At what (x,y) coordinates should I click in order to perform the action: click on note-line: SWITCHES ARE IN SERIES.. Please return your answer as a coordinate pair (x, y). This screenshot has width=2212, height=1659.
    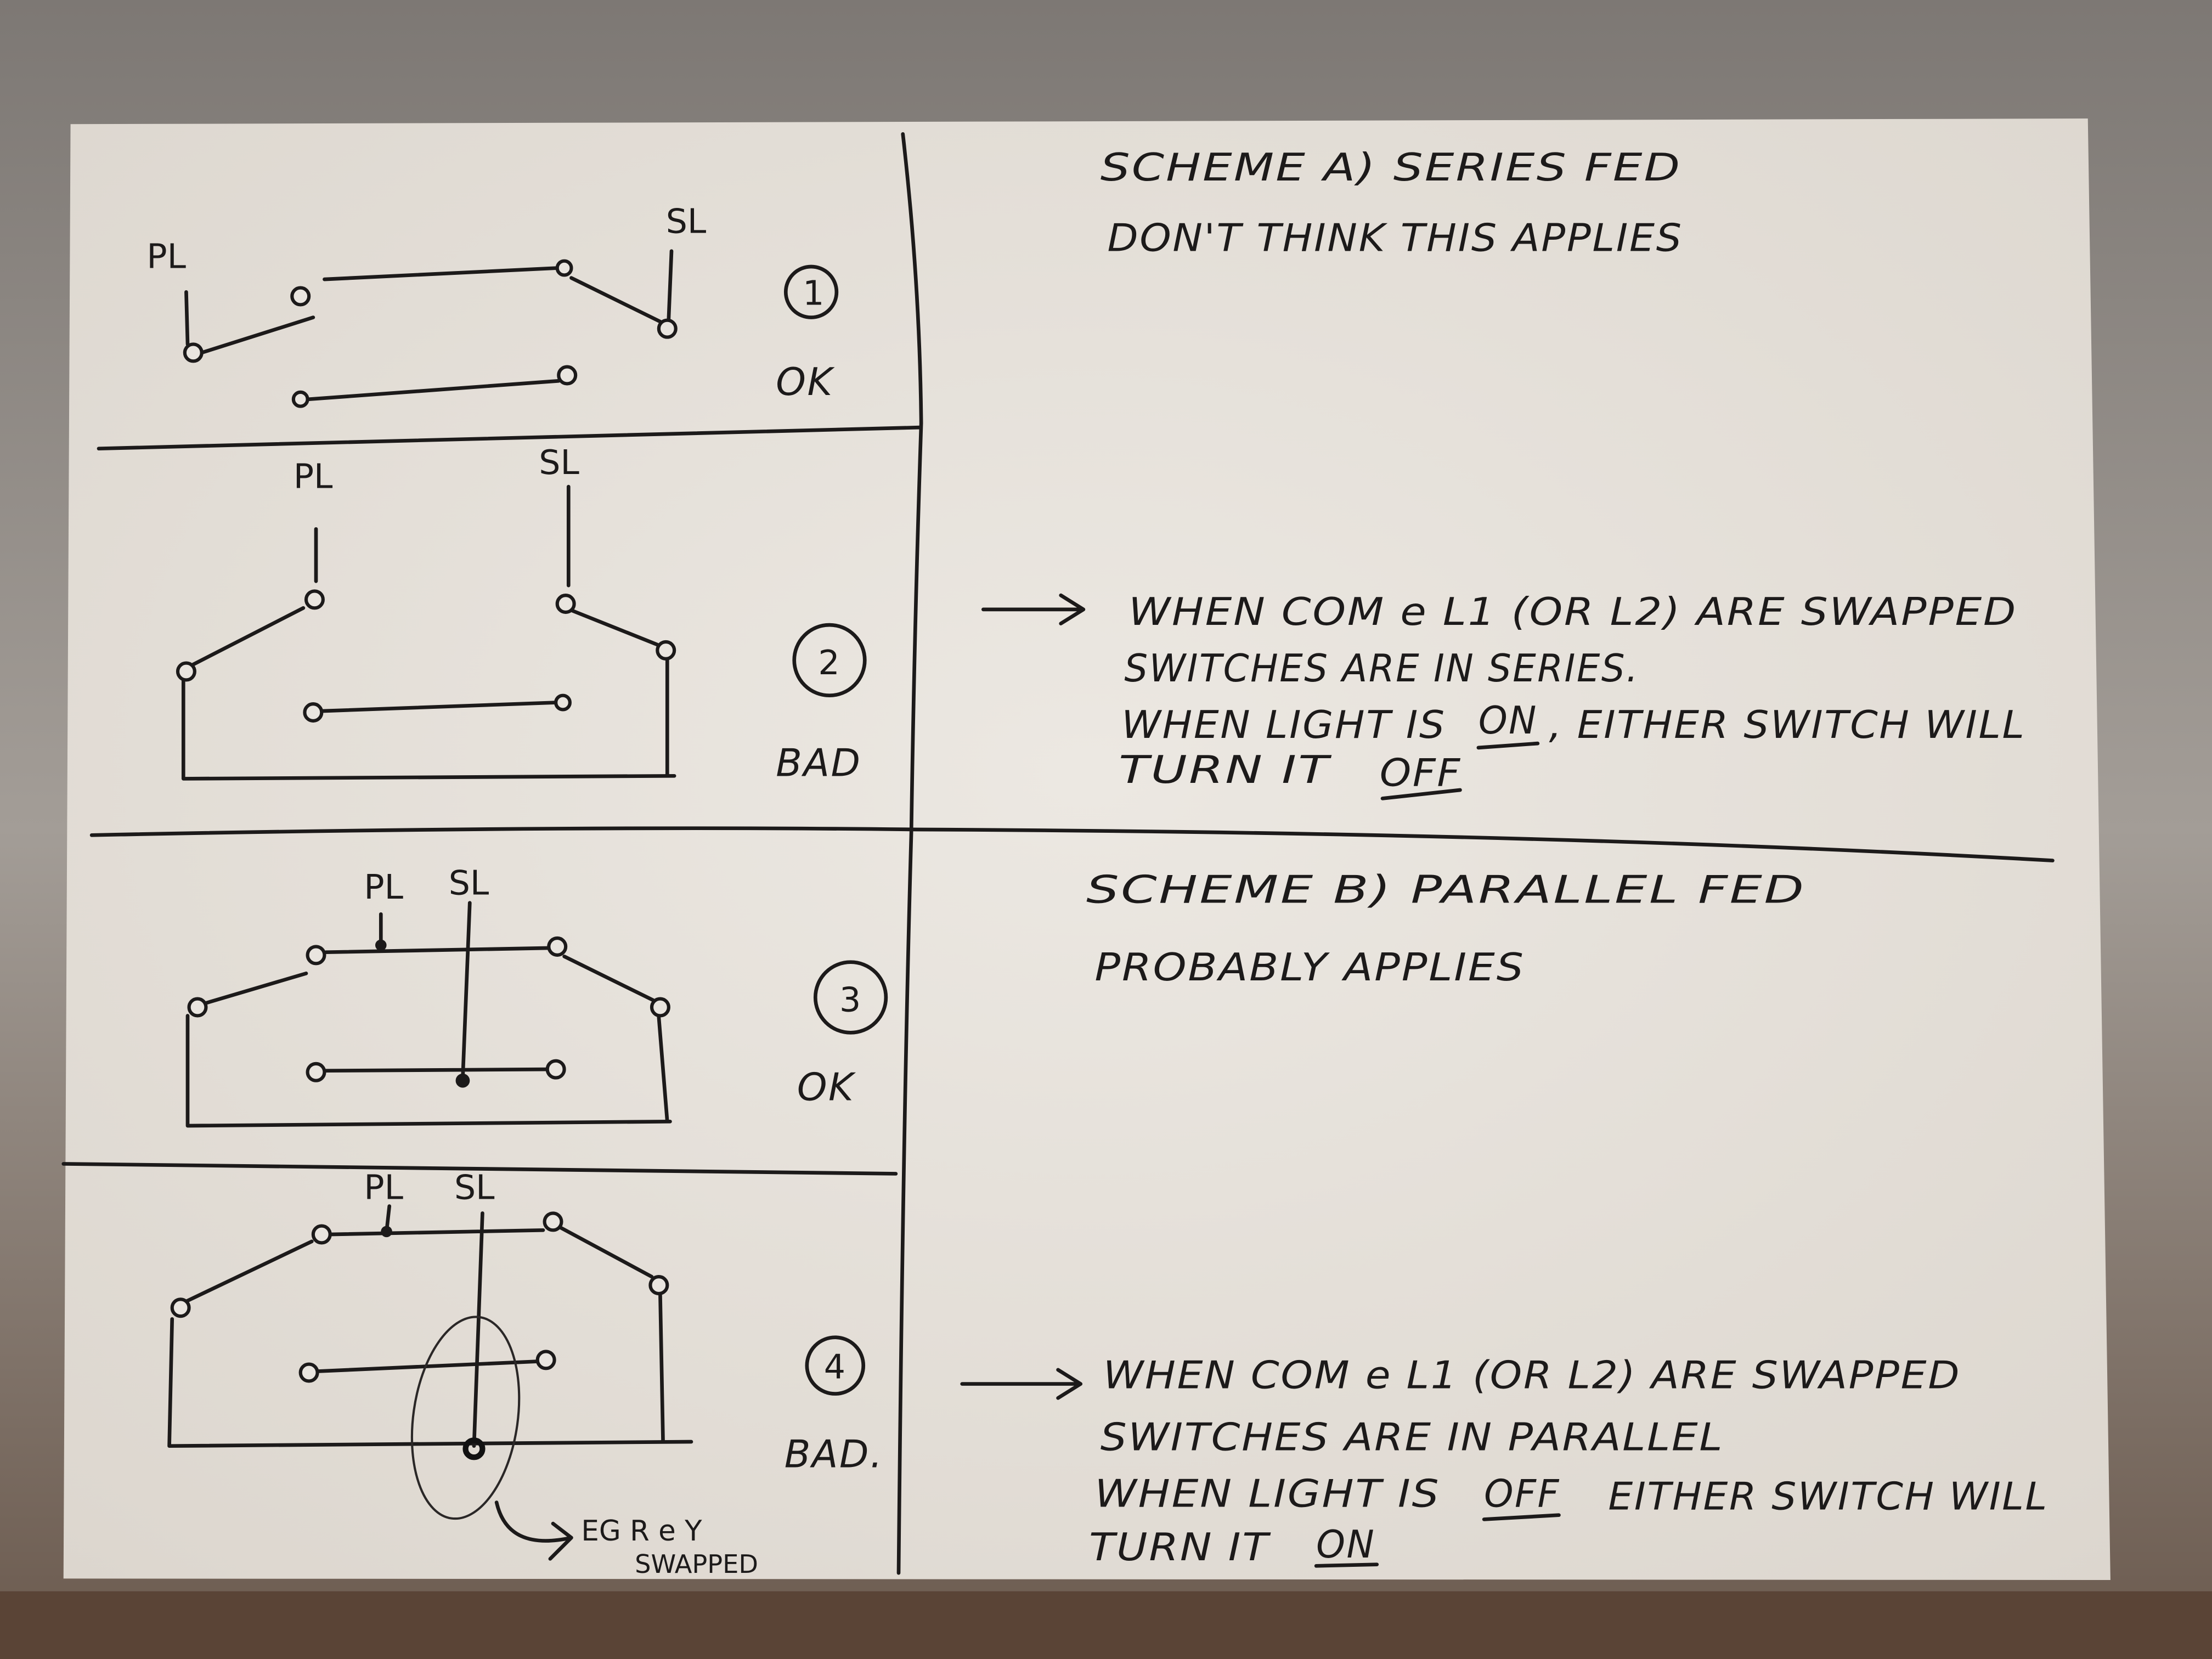
    Looking at the image, I should click on (1382, 669).